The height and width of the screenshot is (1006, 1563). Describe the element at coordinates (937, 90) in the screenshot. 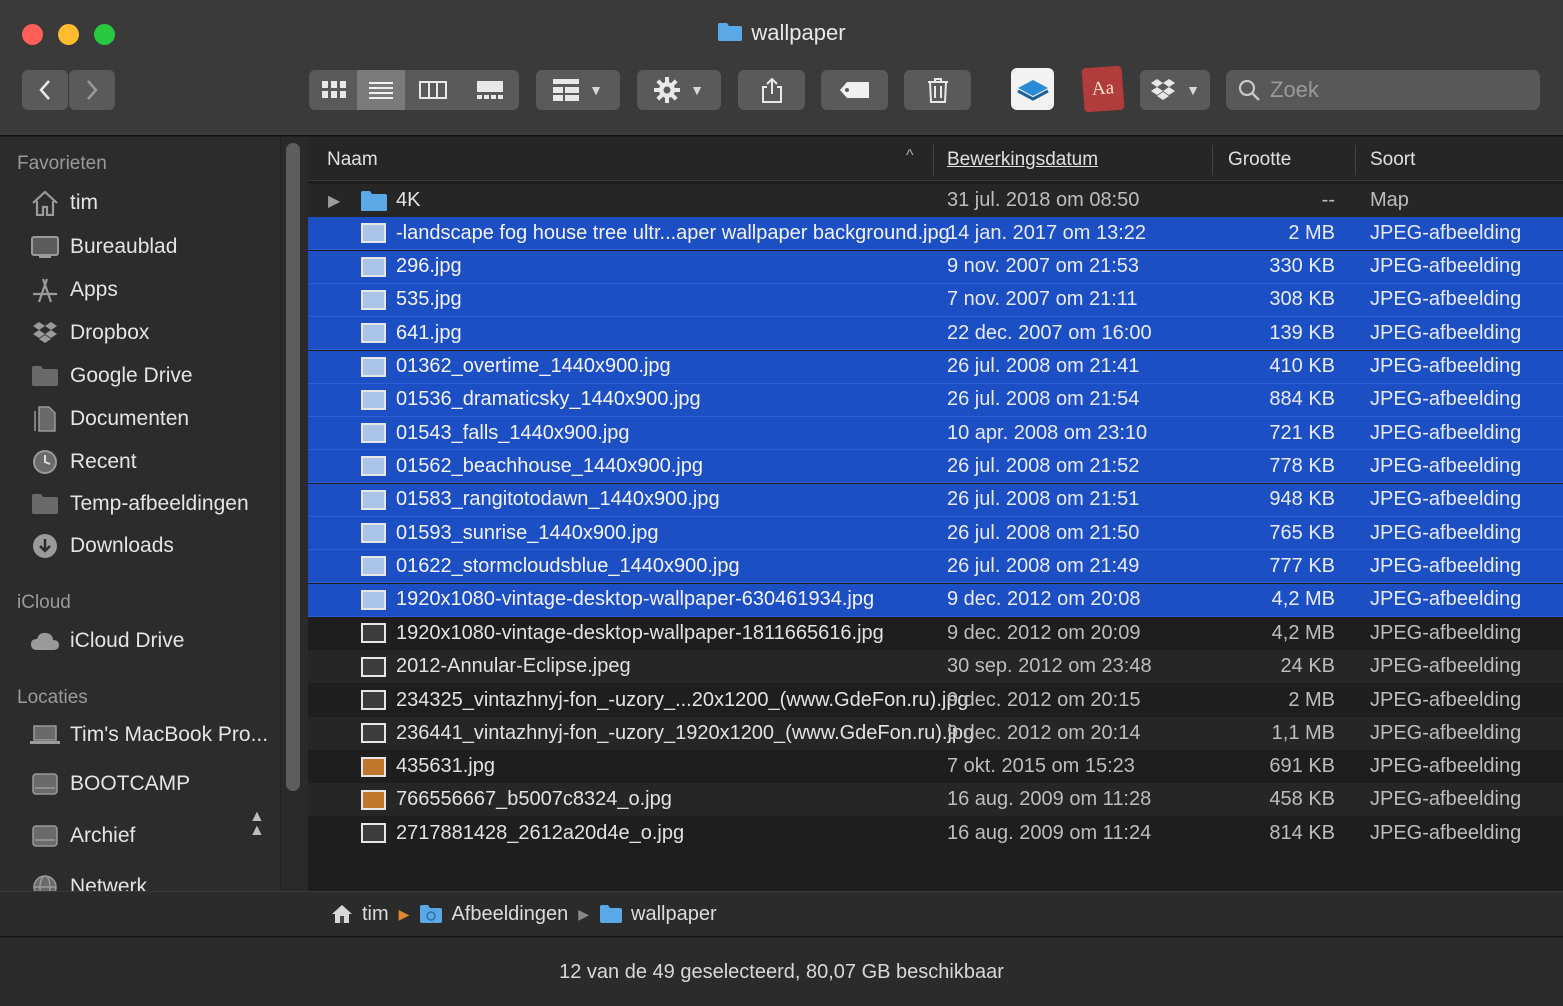

I see `trash-button` at that location.